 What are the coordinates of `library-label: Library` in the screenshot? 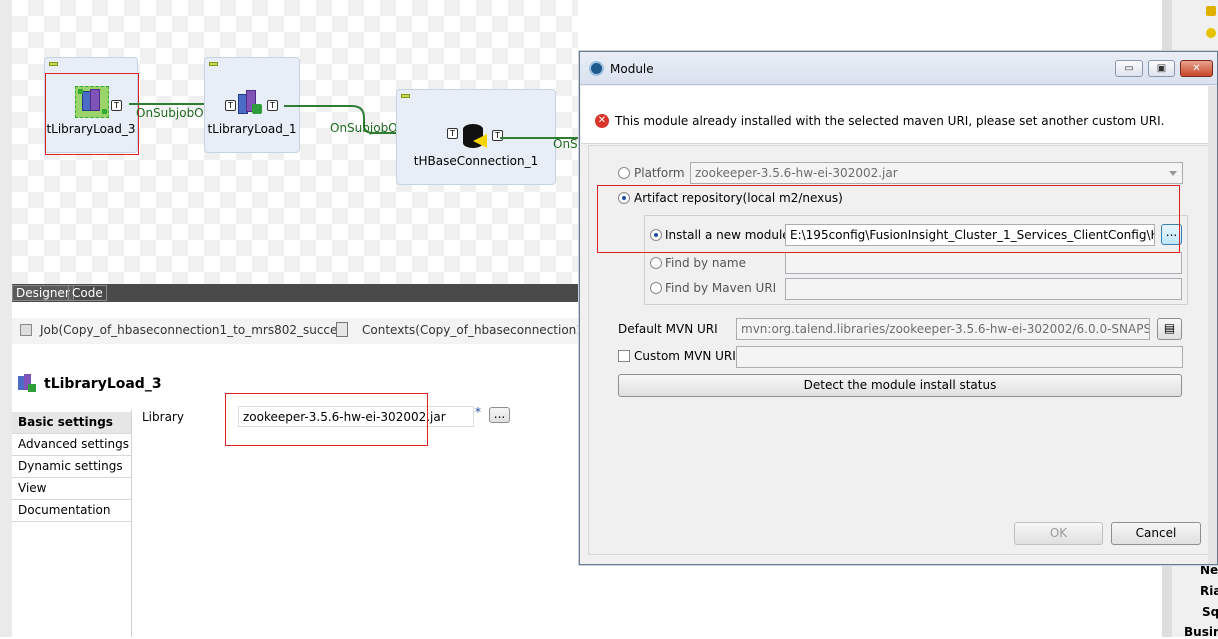 It's located at (163, 417).